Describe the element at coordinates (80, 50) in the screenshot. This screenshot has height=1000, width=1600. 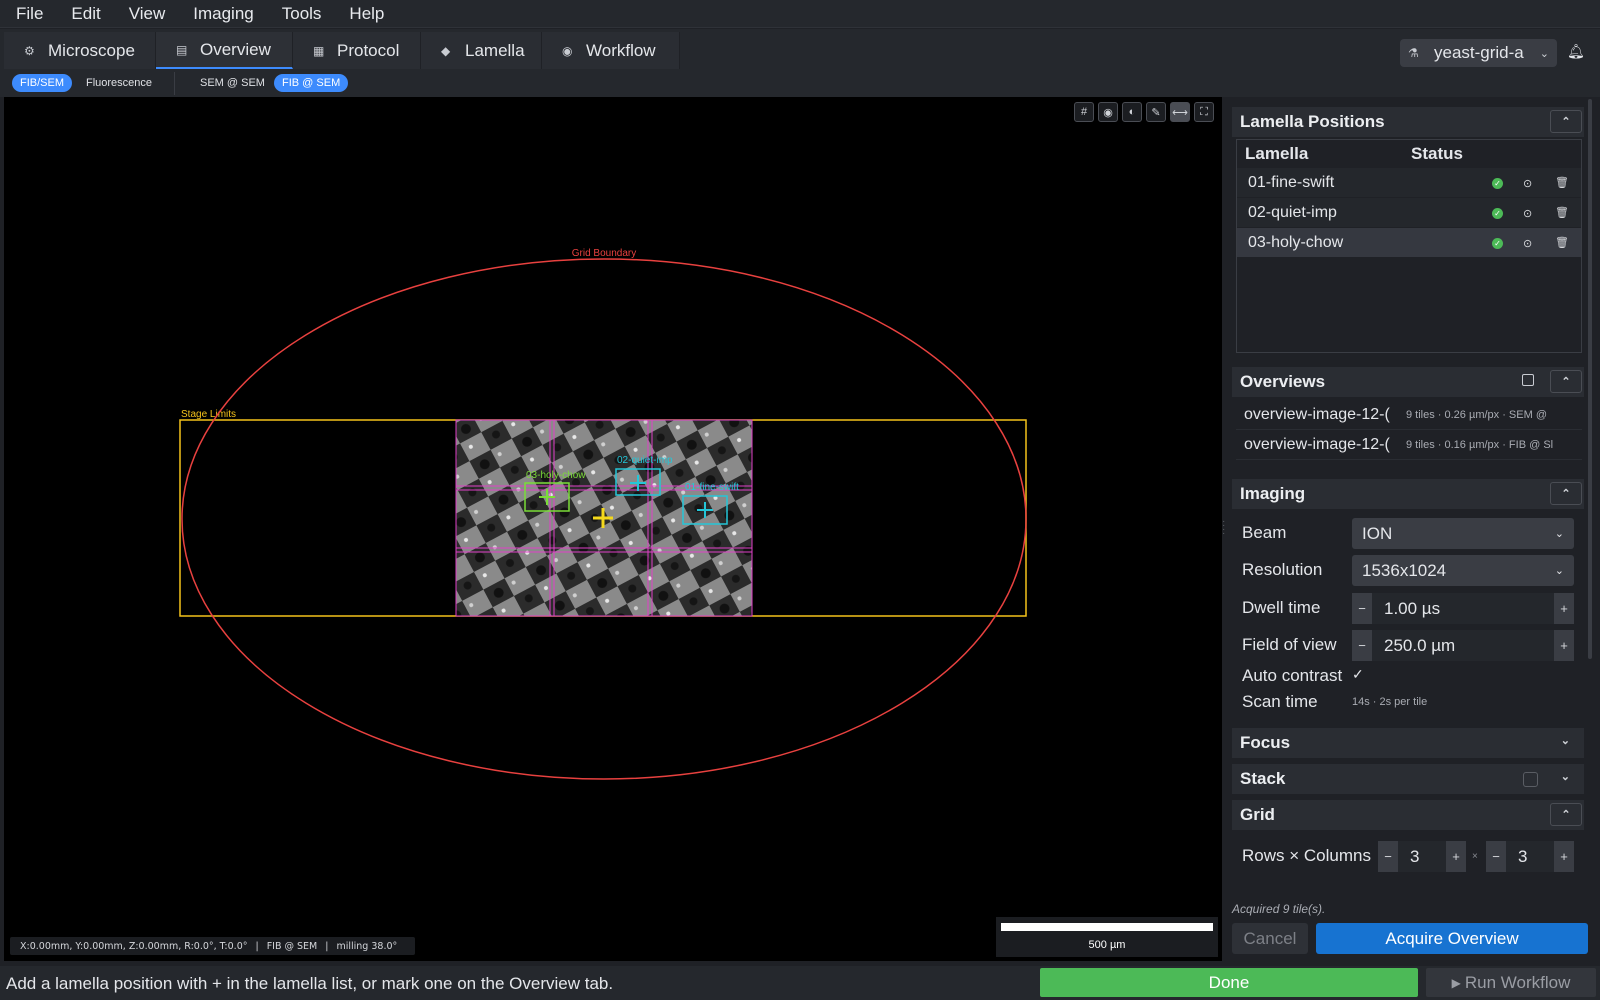
I see `tab-microscope: ⚙ Microscope` at that location.